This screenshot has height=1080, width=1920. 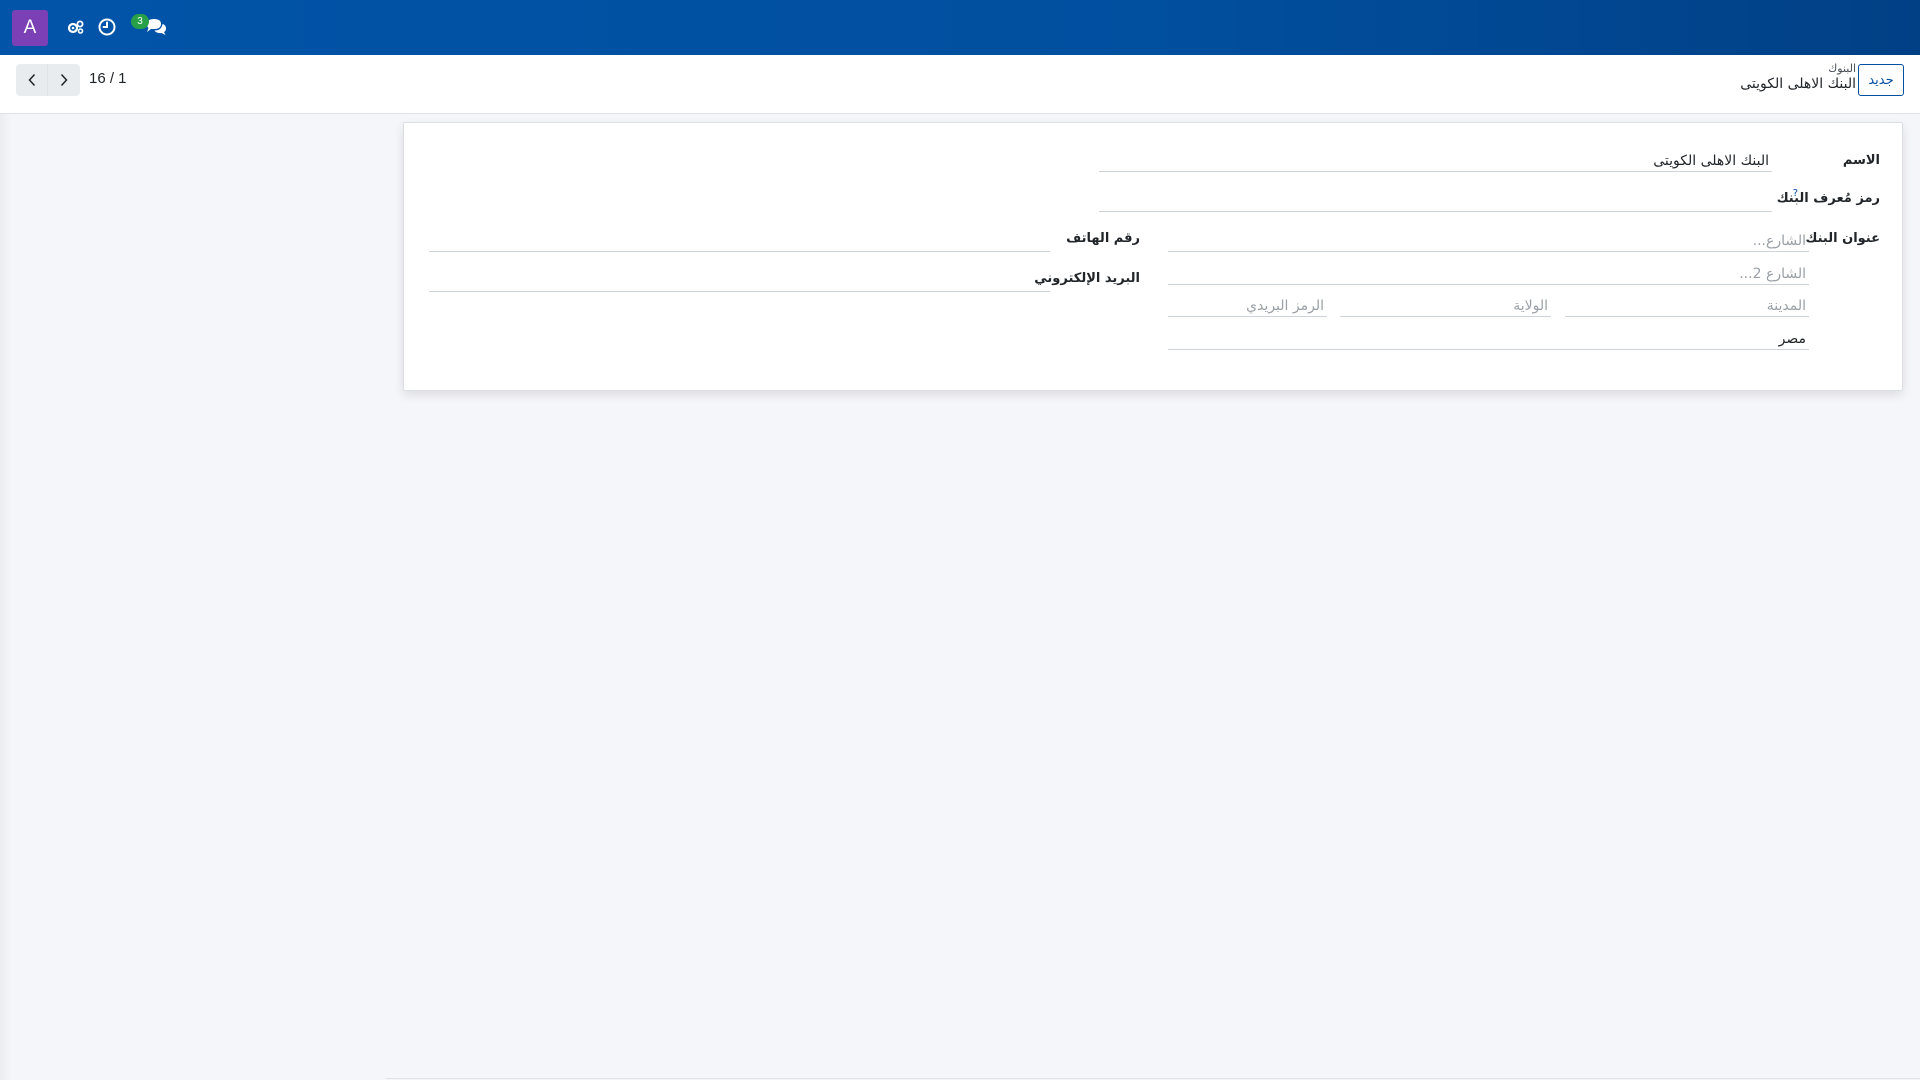 I want to click on city-field, so click(x=1687, y=306).